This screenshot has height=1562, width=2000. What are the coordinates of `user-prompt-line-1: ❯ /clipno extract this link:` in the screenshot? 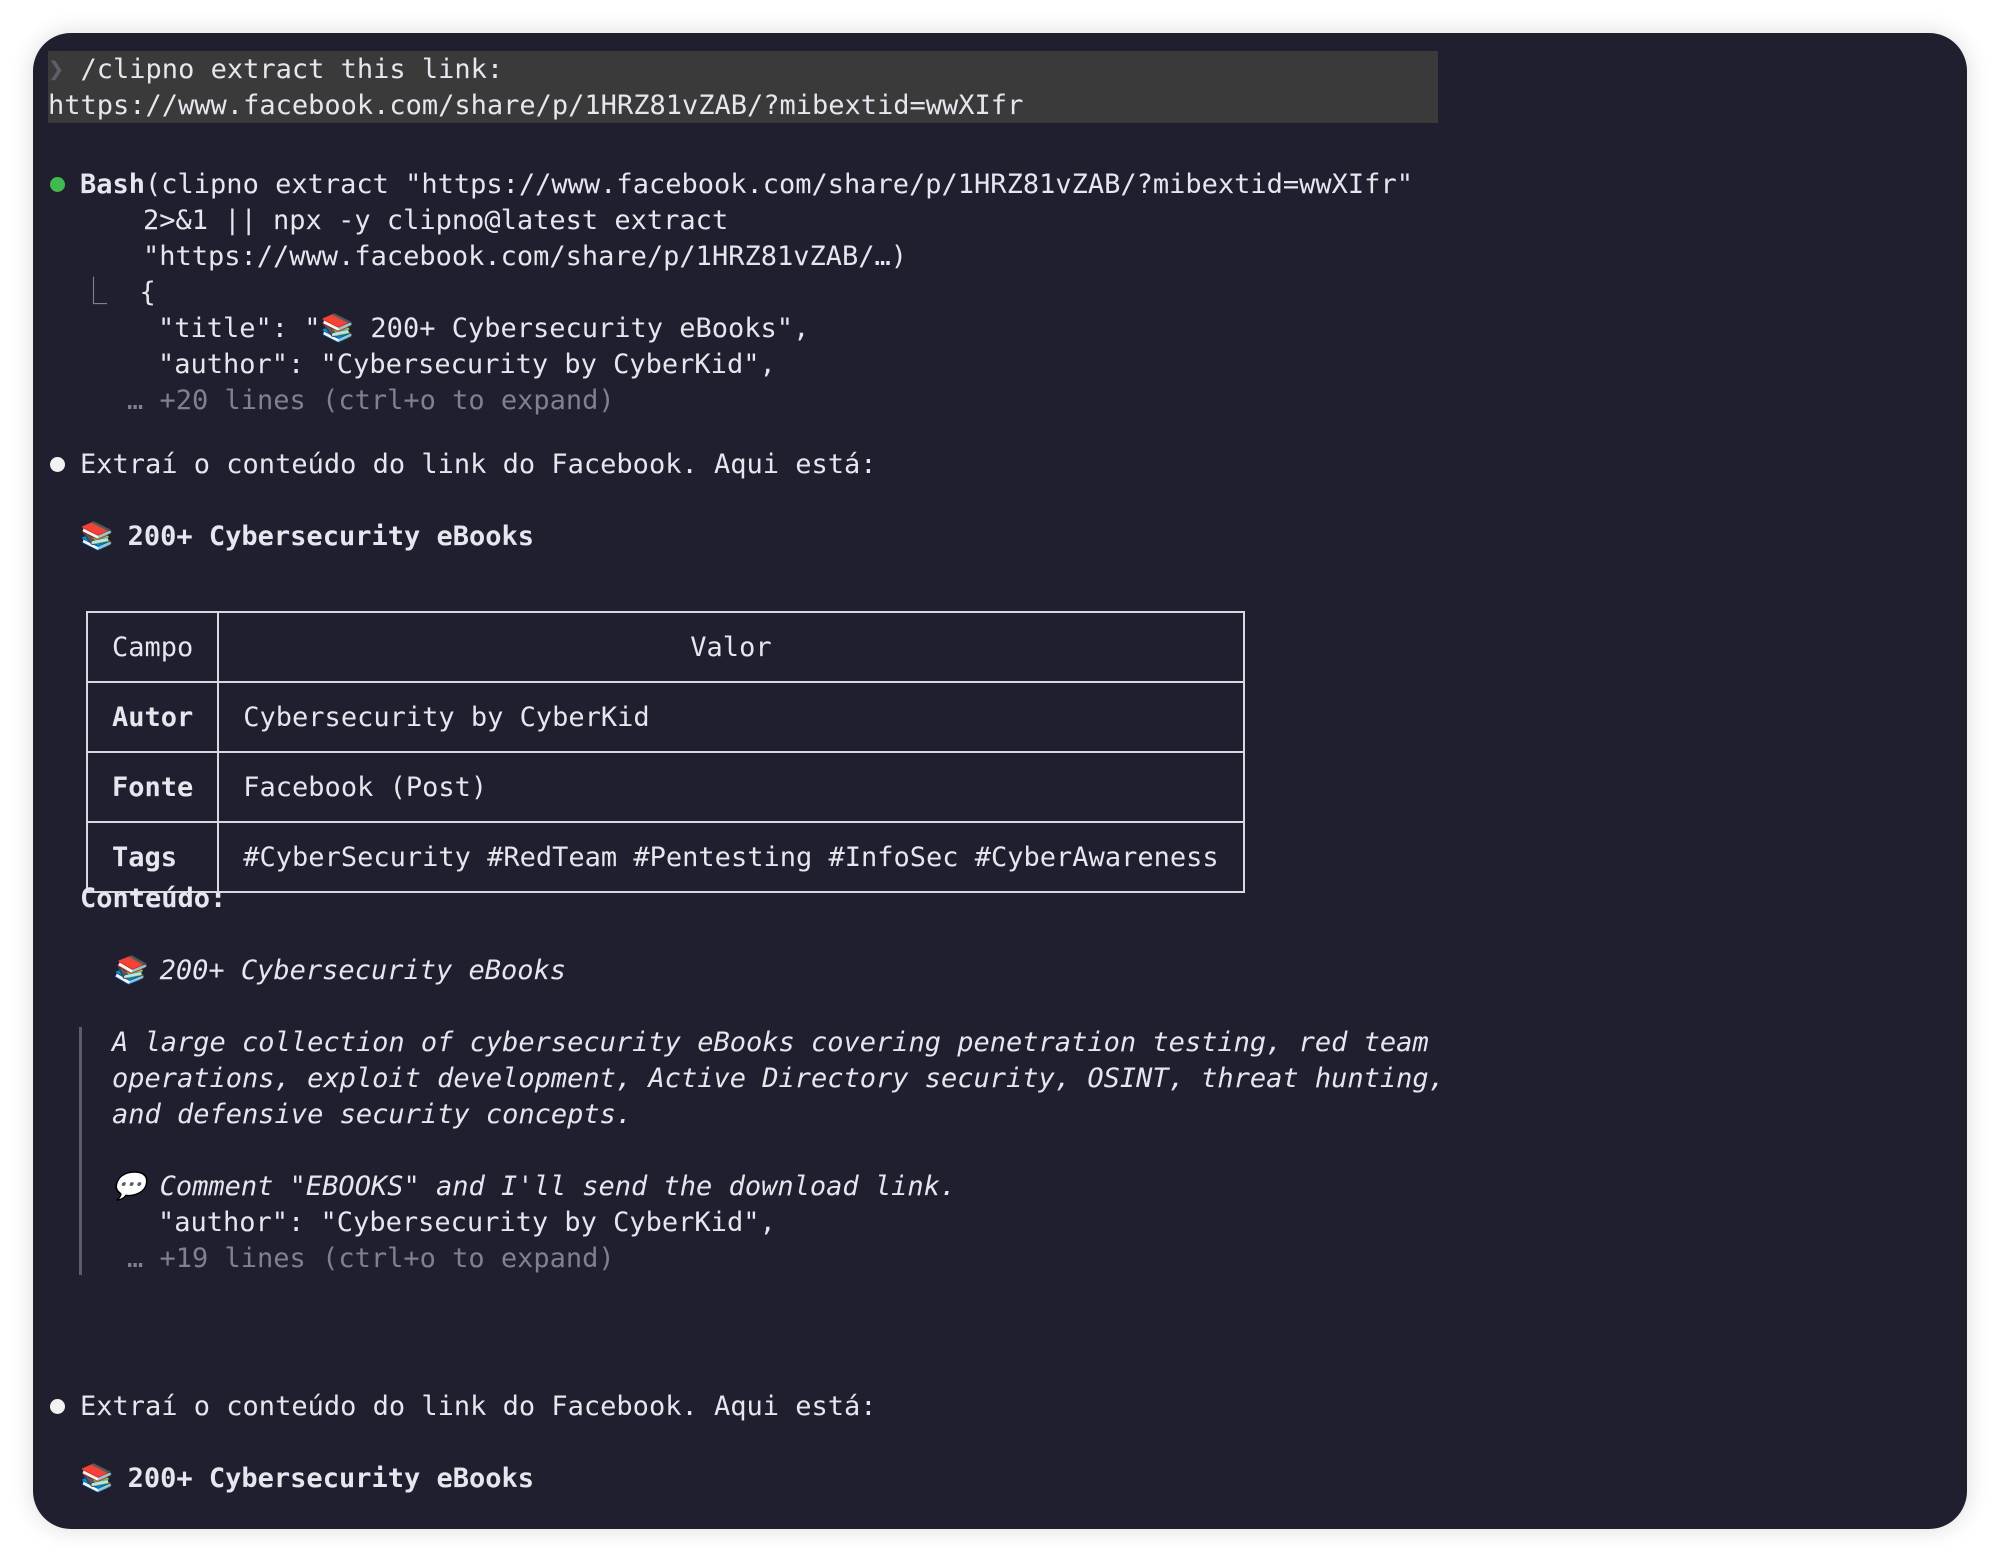 It's located at (275, 70).